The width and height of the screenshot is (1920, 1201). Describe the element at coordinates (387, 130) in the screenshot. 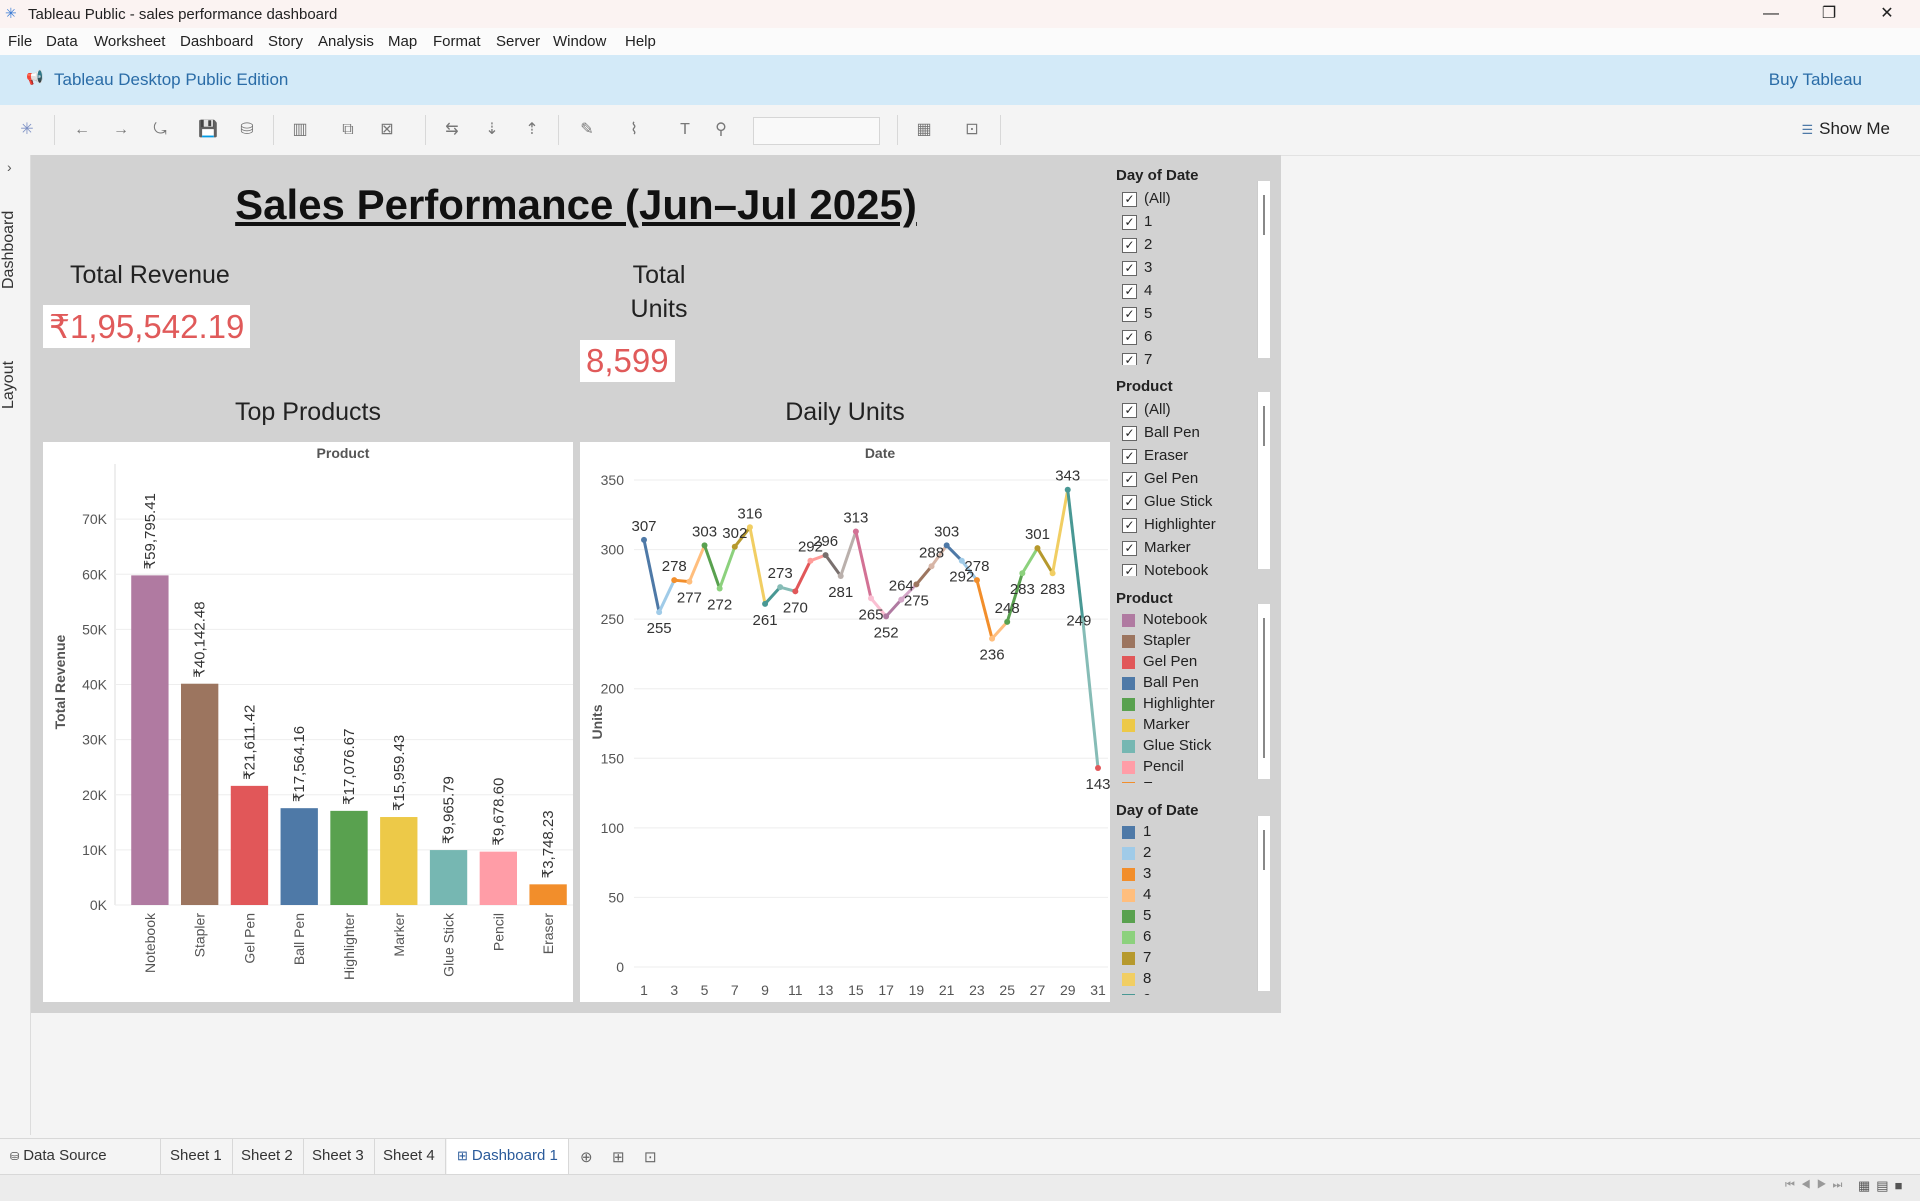

I see `clear-sheet-icon: ⊠` at that location.